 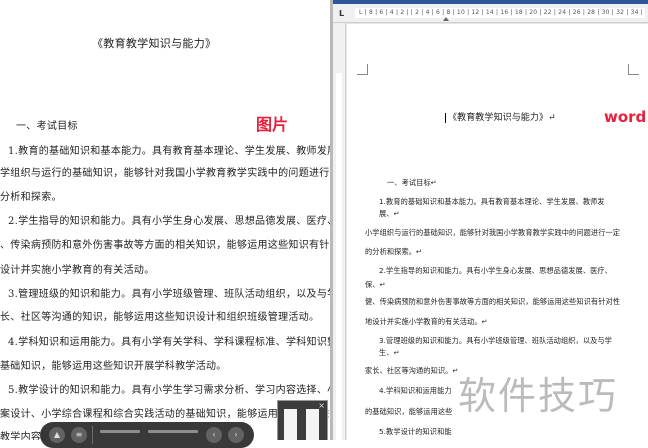 What do you see at coordinates (415, 390) in the screenshot?
I see `word-line-12: 4.学科知识和运用能力` at bounding box center [415, 390].